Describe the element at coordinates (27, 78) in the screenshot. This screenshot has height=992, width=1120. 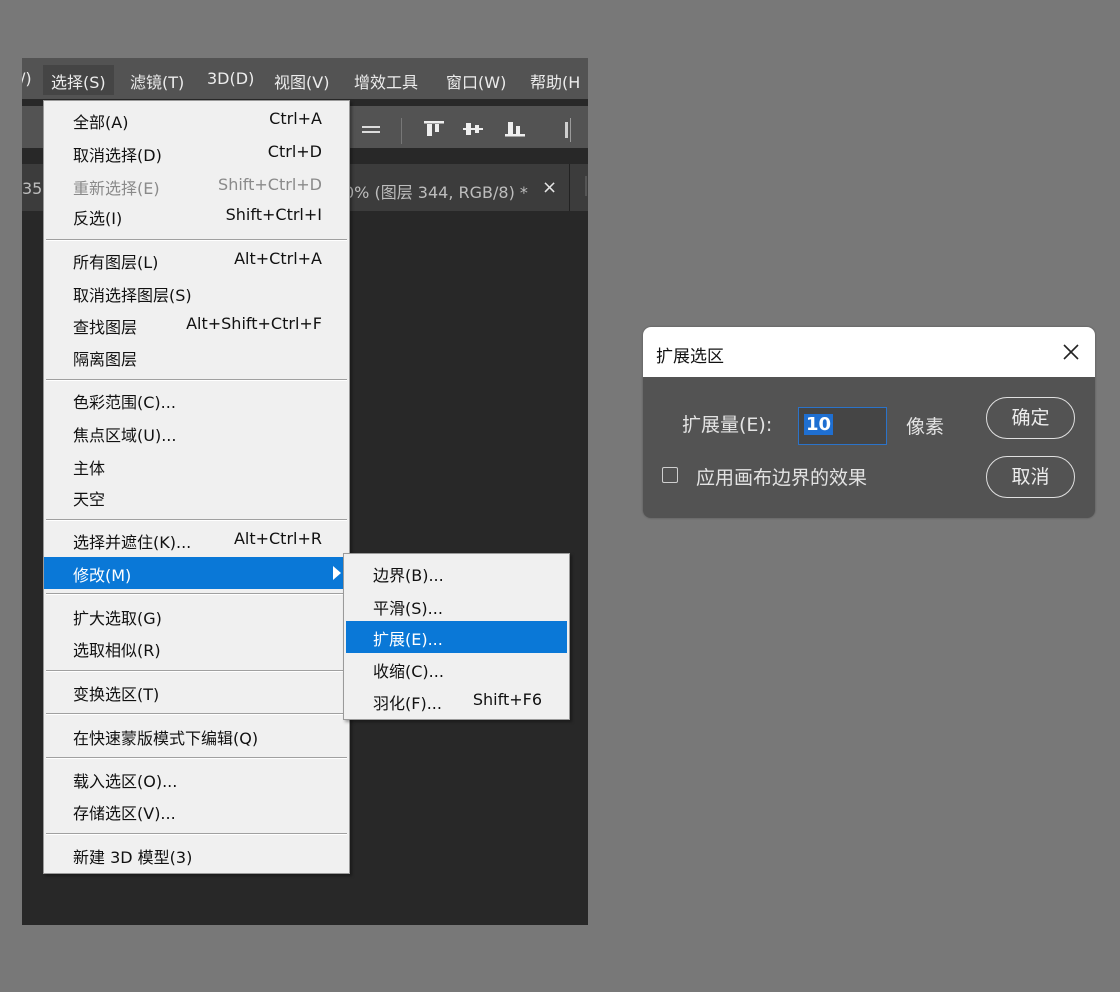
I see `menu-fragment: /)` at that location.